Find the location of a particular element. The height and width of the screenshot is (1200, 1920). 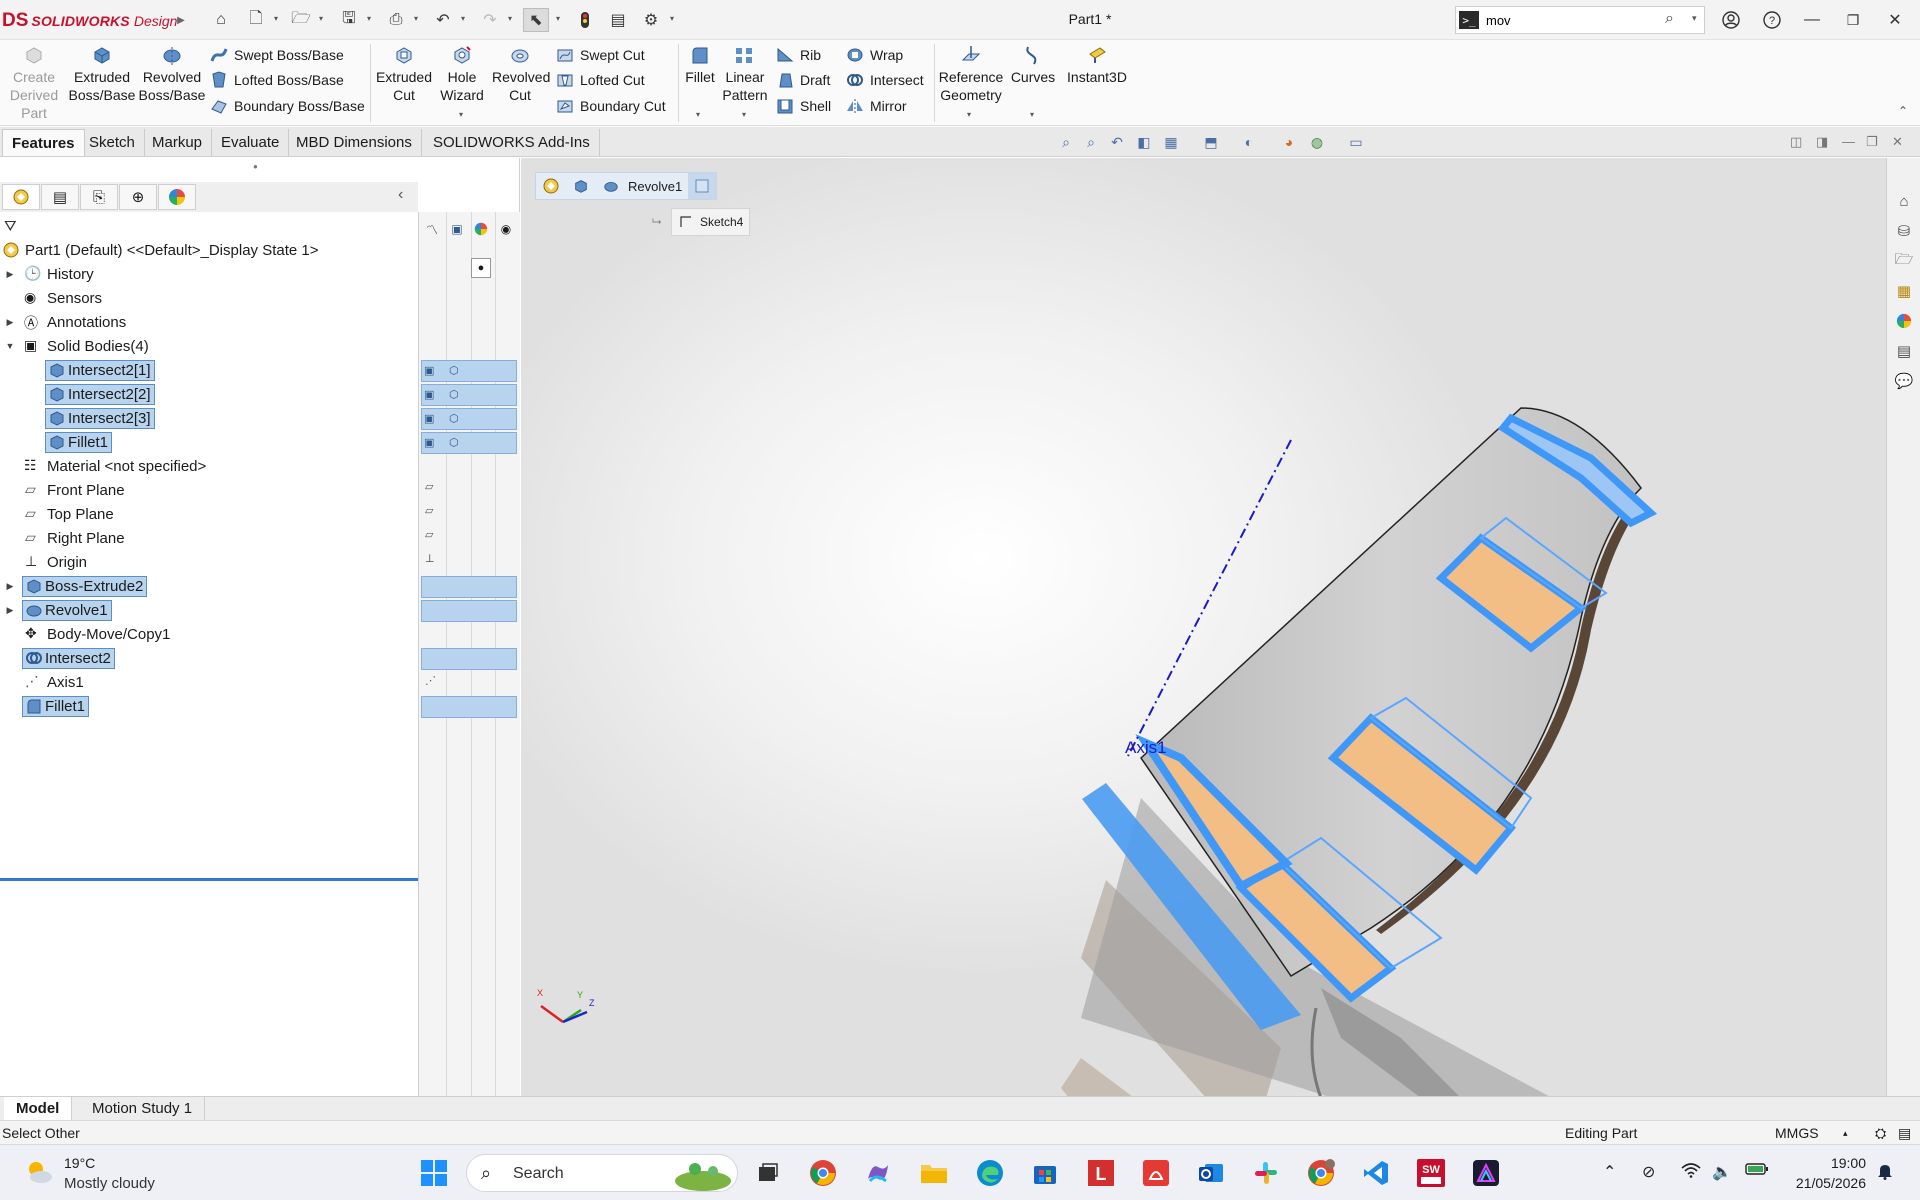

property-manager-tab-icon: ▤ is located at coordinates (60, 197).